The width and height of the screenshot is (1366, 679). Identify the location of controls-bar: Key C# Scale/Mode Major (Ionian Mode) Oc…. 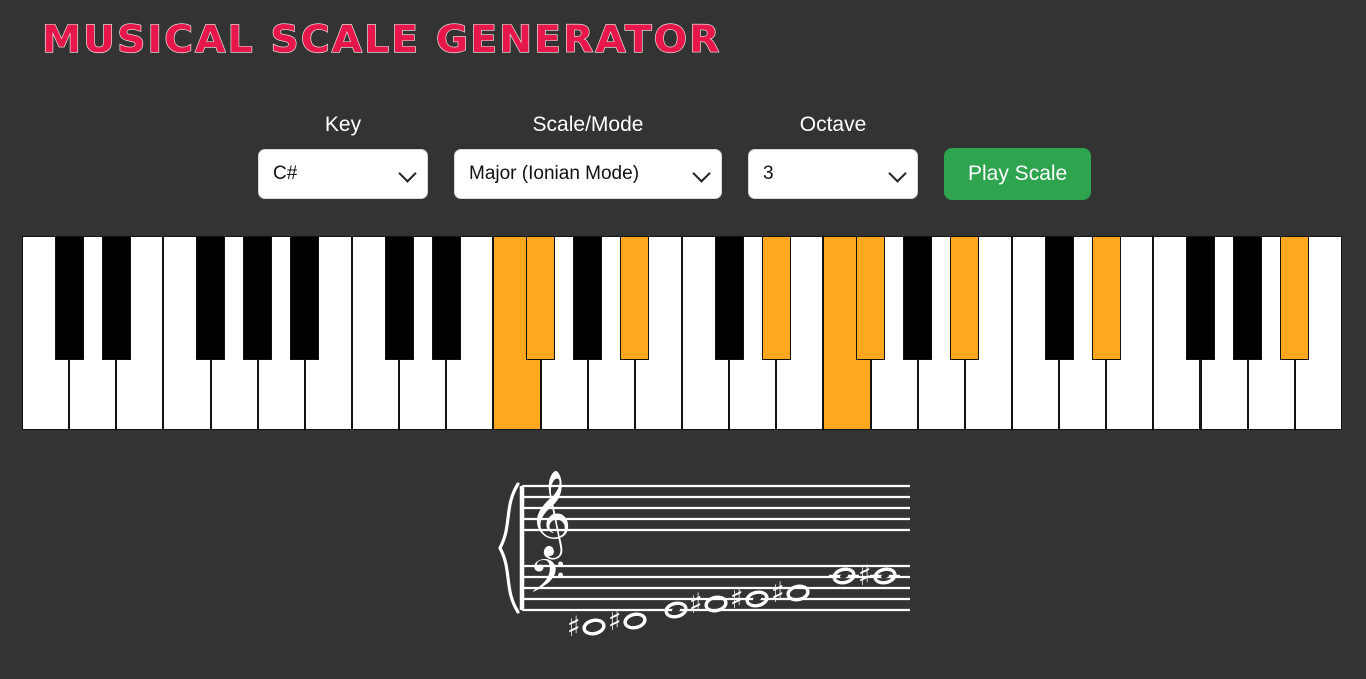
(675, 156).